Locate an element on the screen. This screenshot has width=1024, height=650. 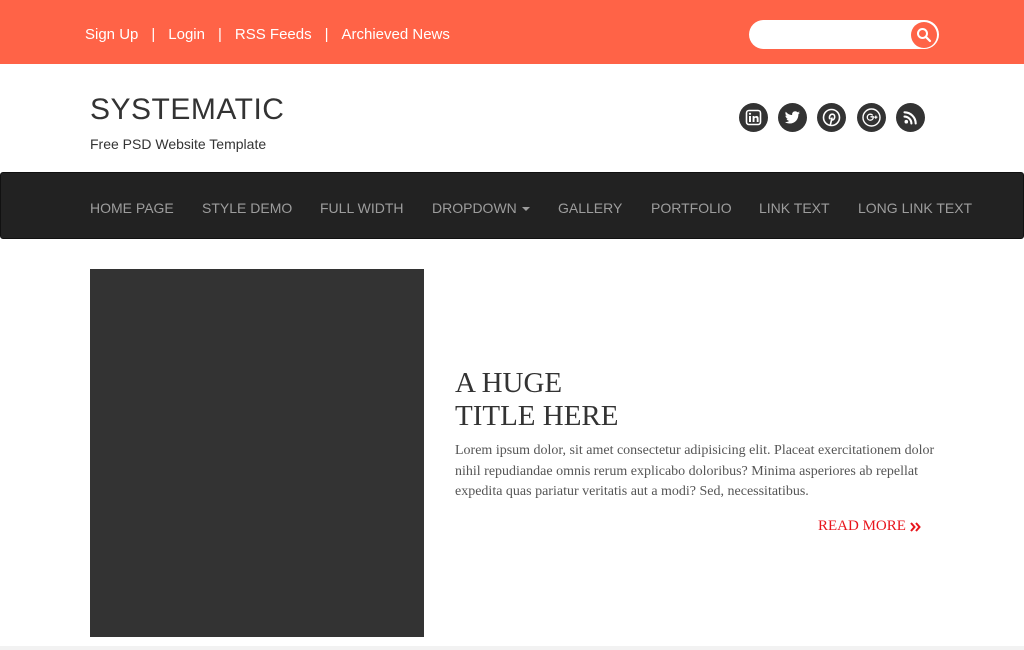
rss-icon is located at coordinates (910, 118).